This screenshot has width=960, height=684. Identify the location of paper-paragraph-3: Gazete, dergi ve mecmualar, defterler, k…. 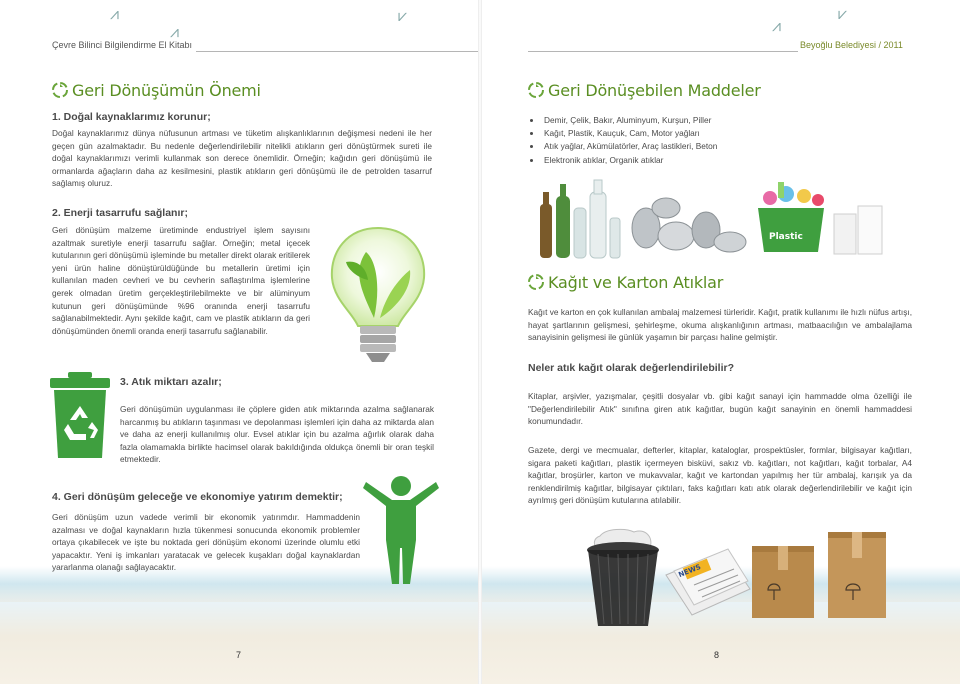
(720, 475).